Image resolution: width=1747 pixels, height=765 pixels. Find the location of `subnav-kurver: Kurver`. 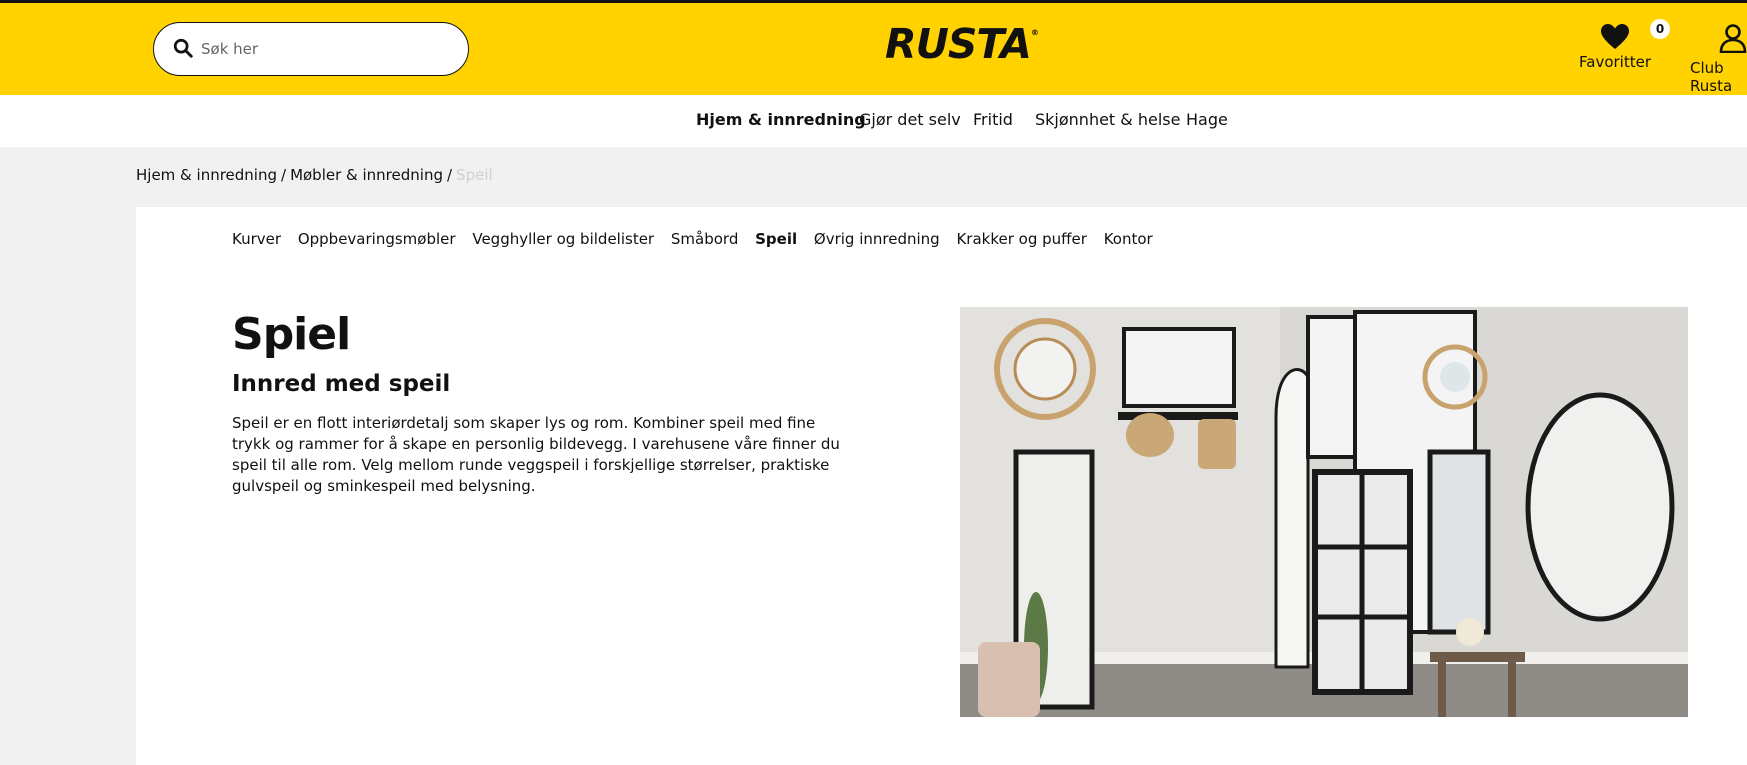

subnav-kurver: Kurver is located at coordinates (256, 239).